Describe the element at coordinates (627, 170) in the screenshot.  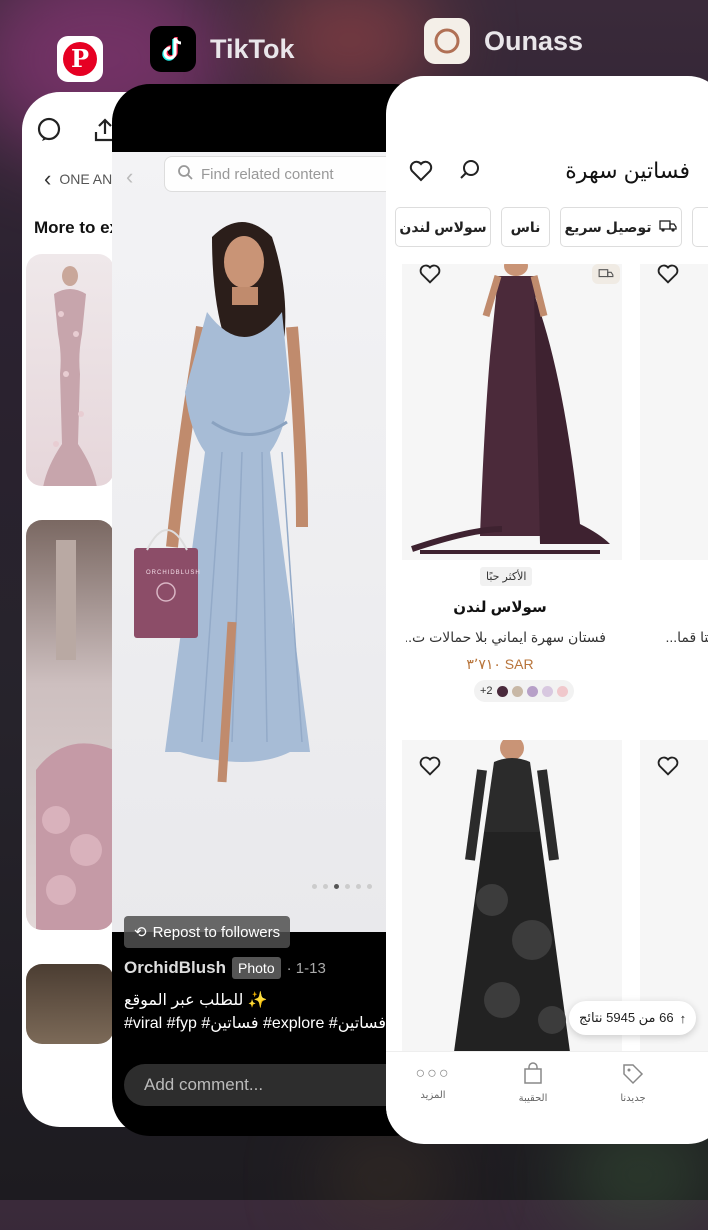
I see `page-title: فساتين سهرة` at that location.